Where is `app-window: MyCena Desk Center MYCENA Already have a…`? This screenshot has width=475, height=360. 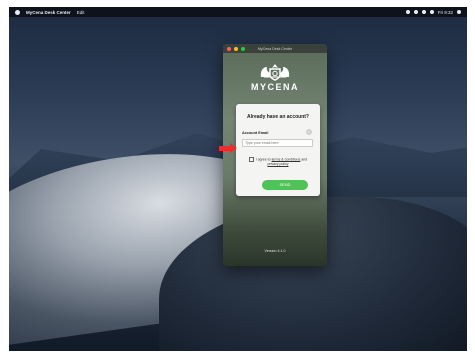 app-window: MyCena Desk Center MYCENA Already have a… is located at coordinates (275, 155).